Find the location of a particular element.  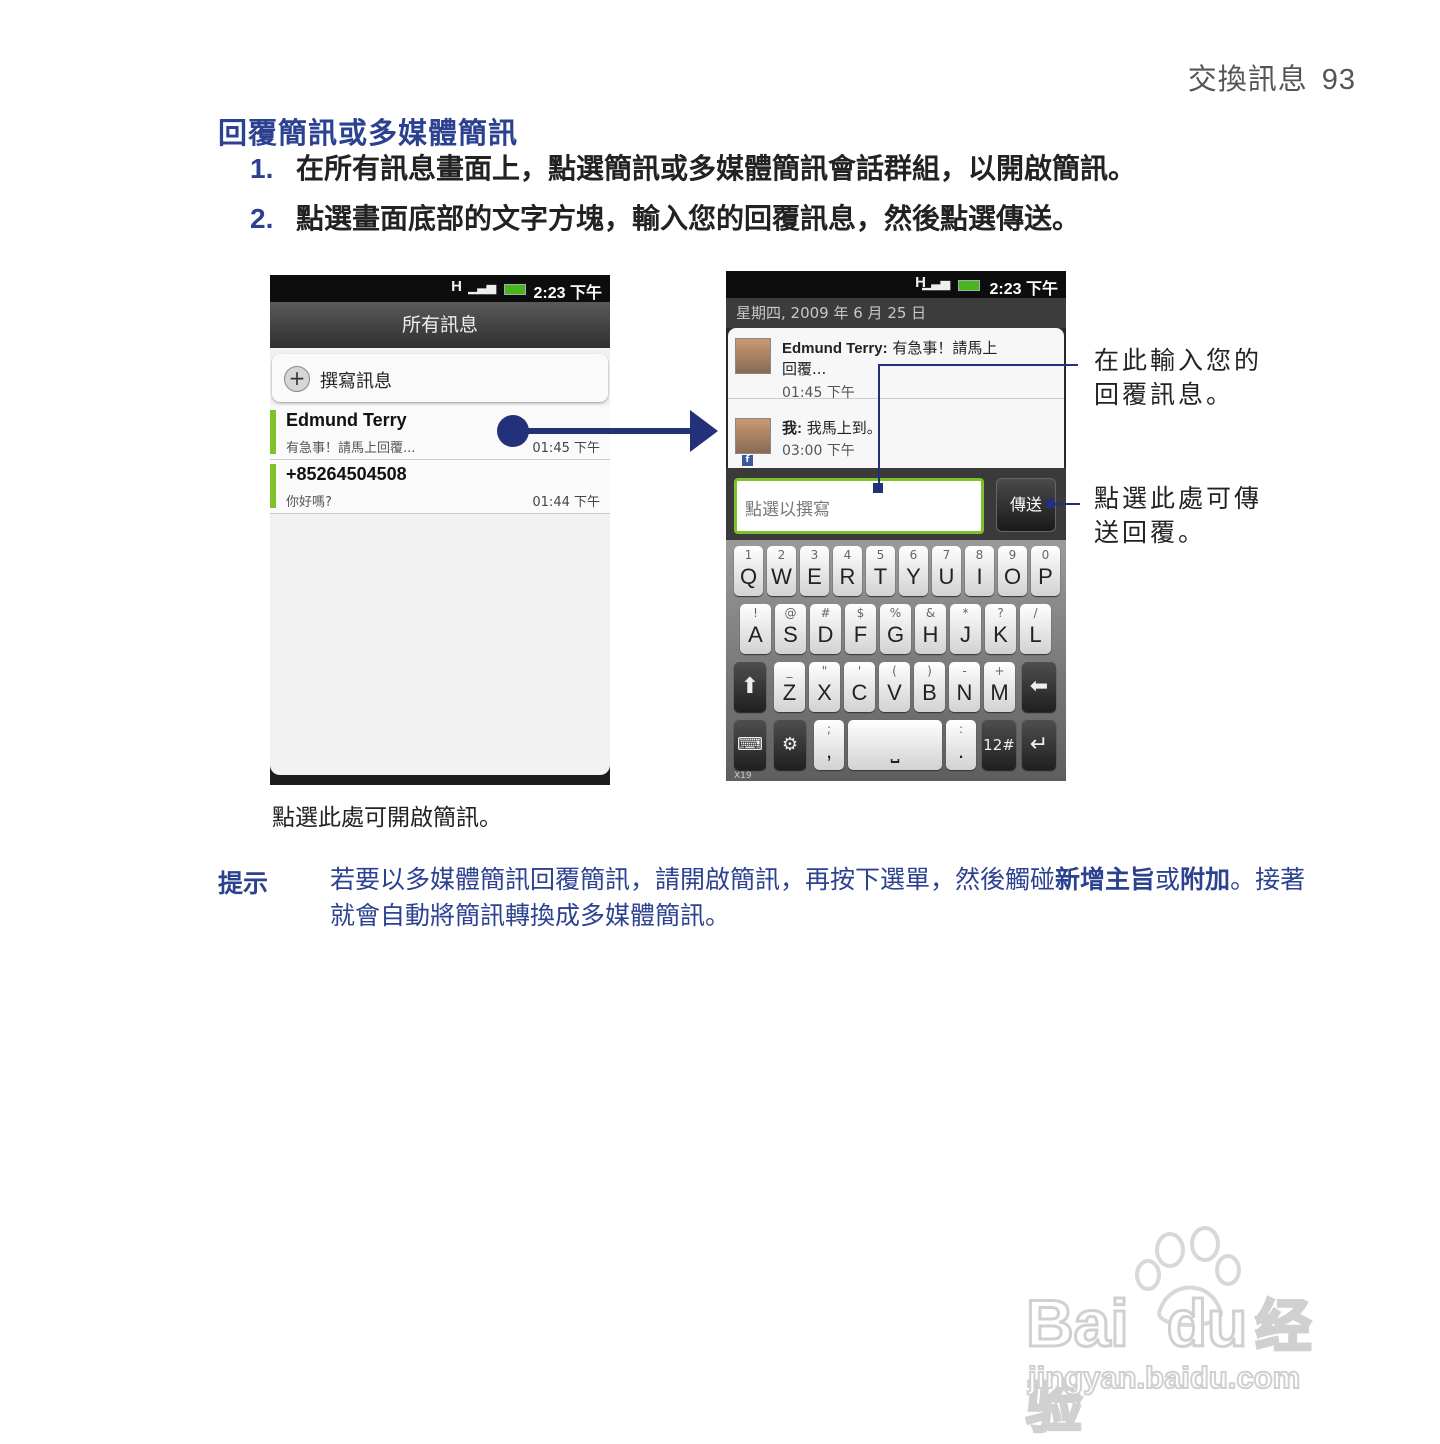

step-number: 2. is located at coordinates (262, 218).